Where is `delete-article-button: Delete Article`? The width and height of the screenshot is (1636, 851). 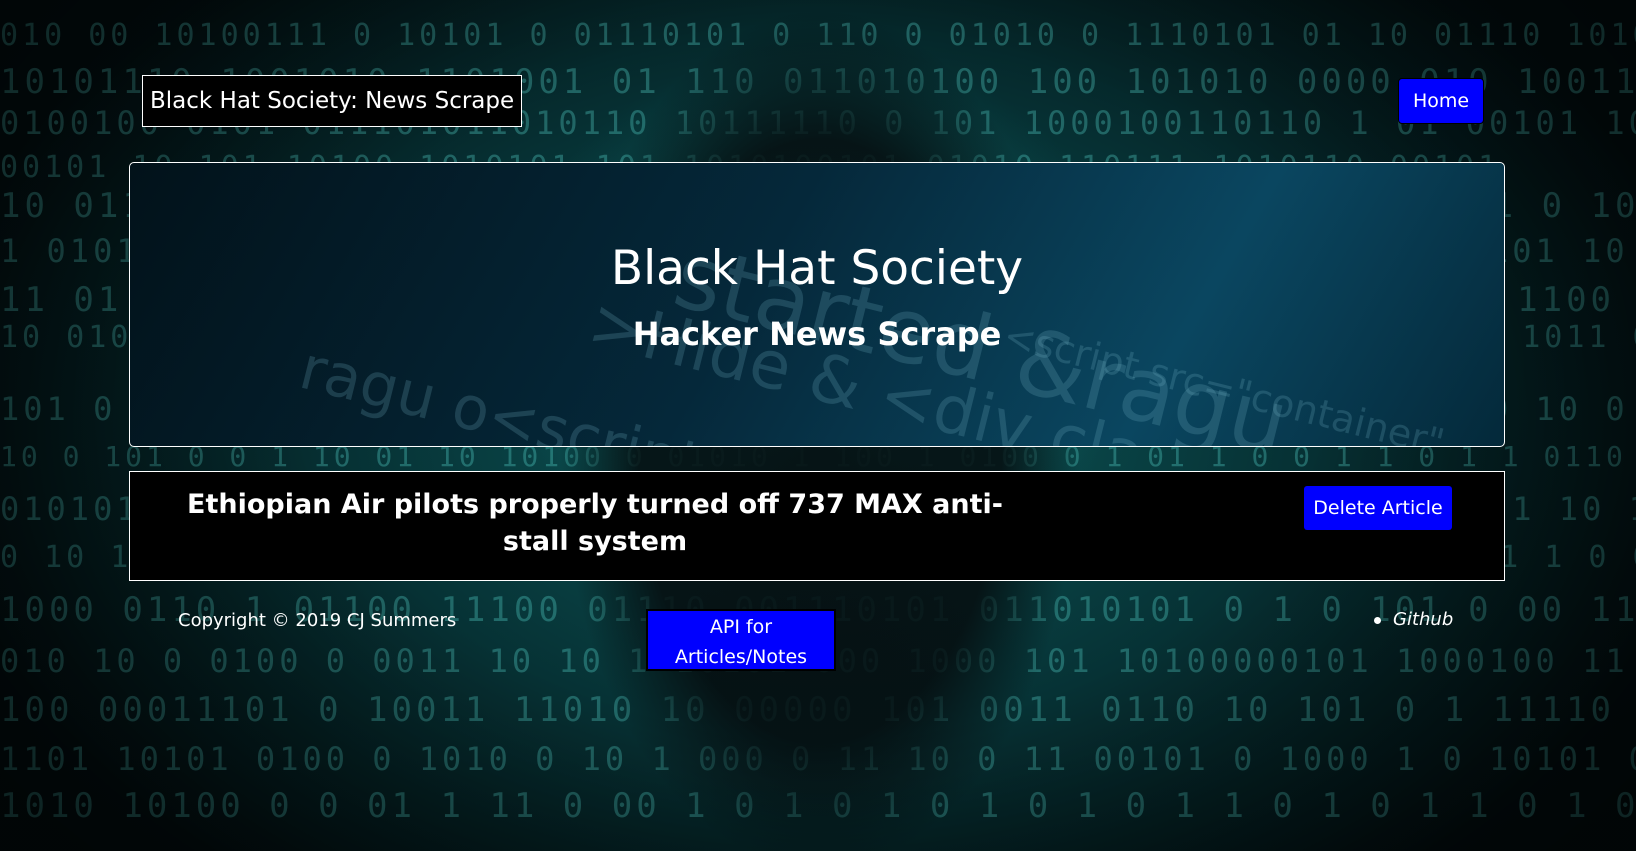
delete-article-button: Delete Article is located at coordinates (1378, 508).